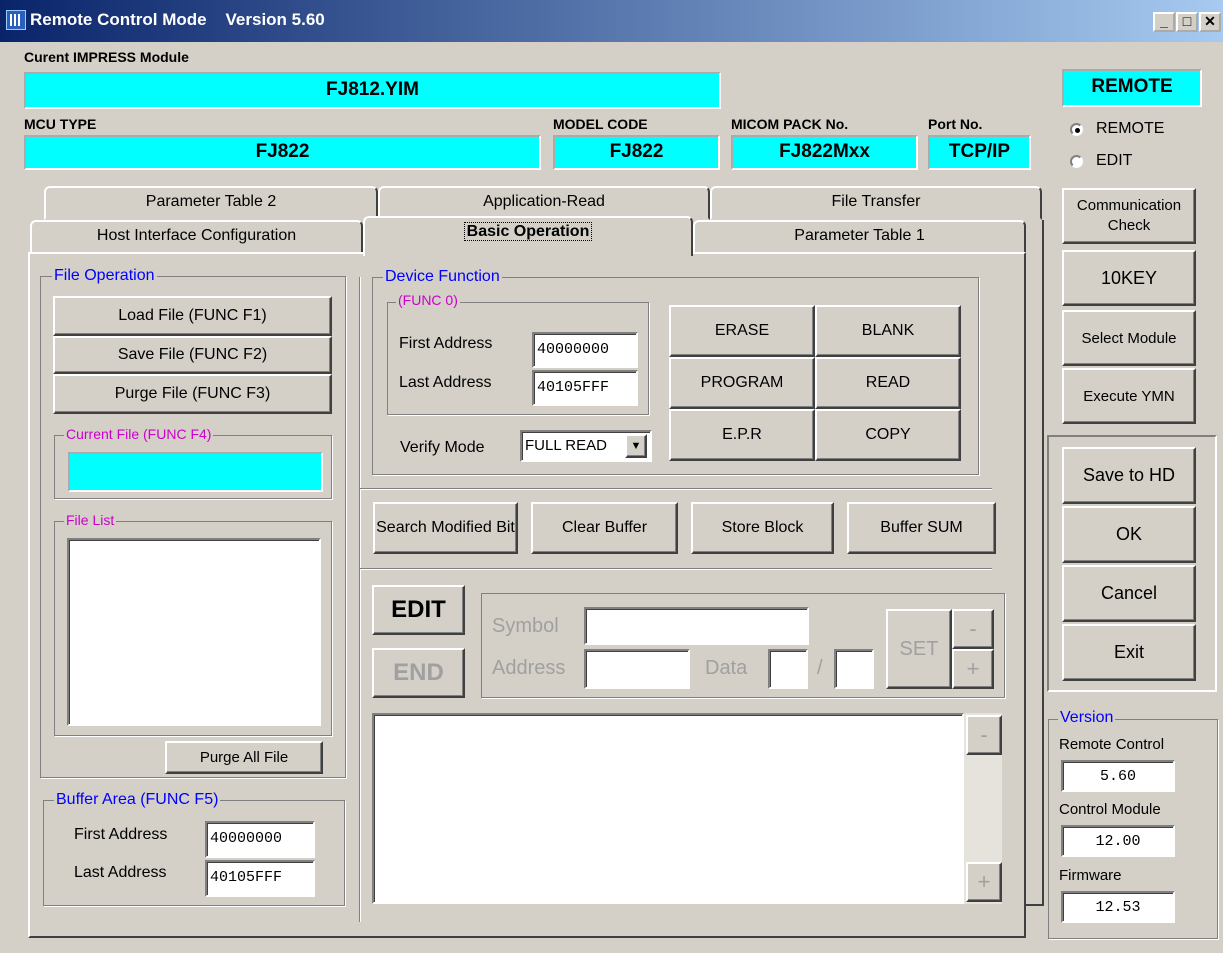 The height and width of the screenshot is (953, 1223). Describe the element at coordinates (668, 808) in the screenshot. I see `log-area` at that location.